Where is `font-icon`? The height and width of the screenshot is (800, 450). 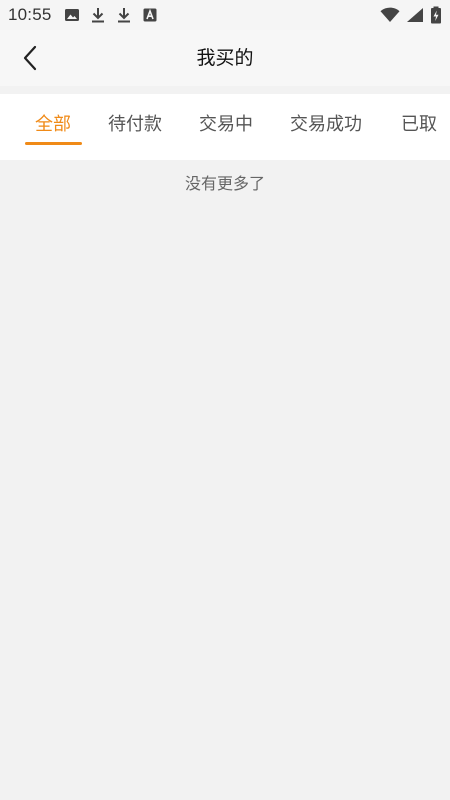 font-icon is located at coordinates (150, 15).